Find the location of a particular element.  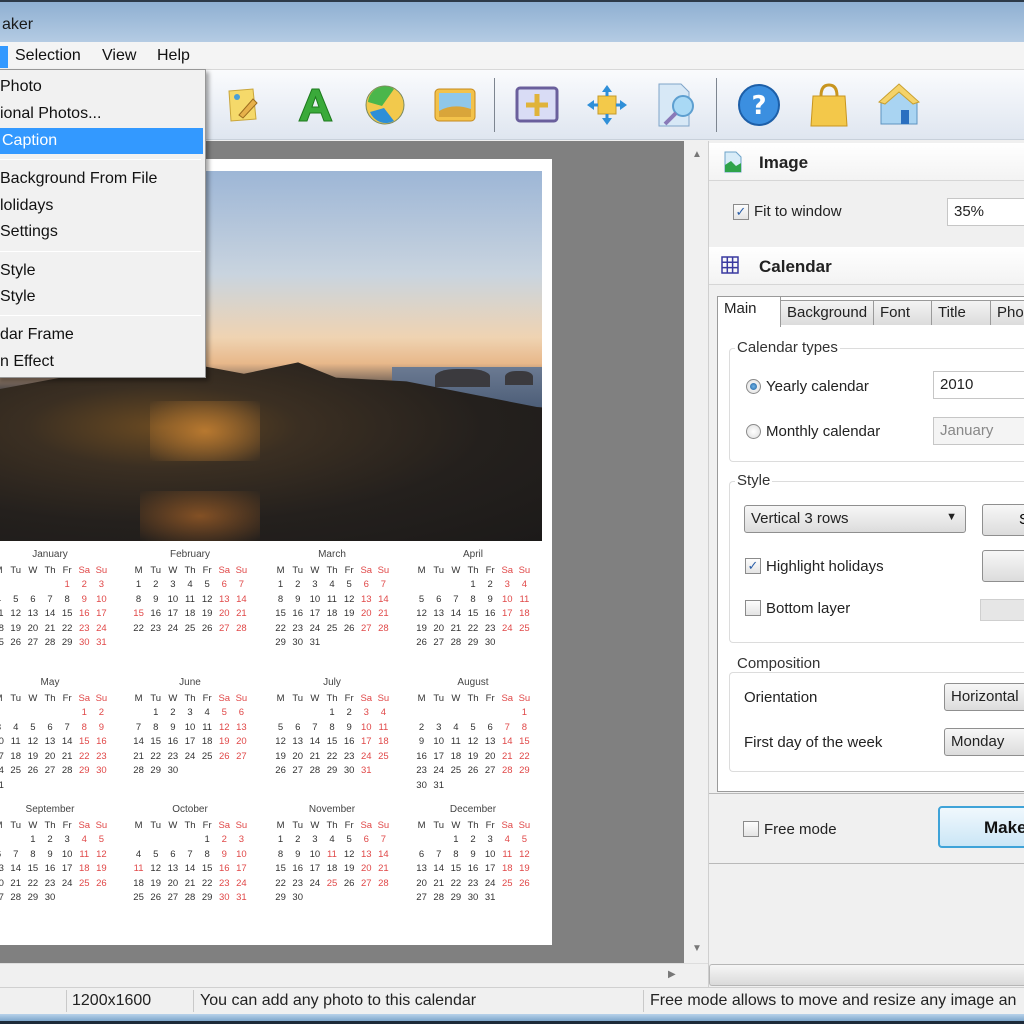

orientation-dropdown: Horizontal is located at coordinates (984, 697).